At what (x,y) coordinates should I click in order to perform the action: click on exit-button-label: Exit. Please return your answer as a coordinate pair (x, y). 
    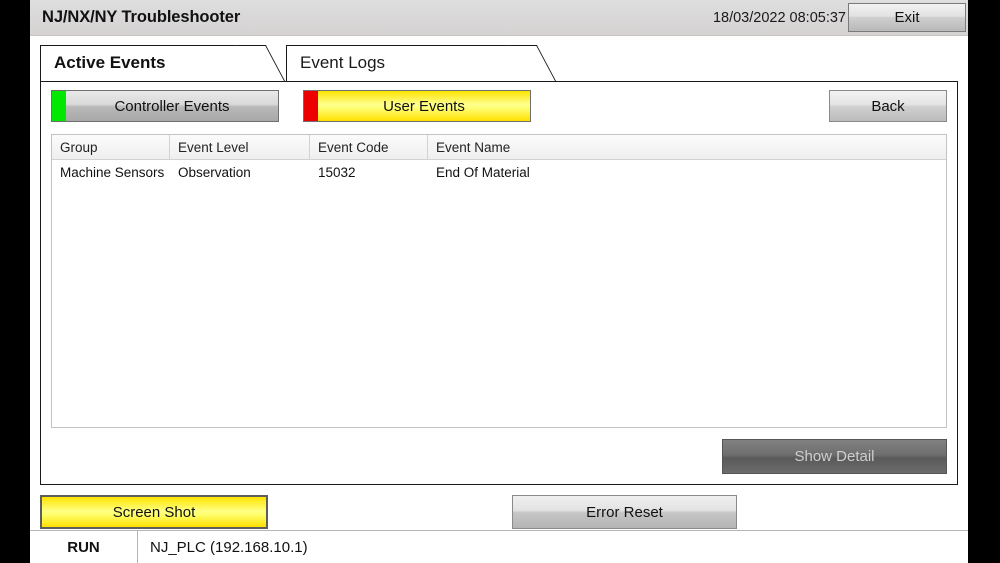
    Looking at the image, I should click on (907, 17).